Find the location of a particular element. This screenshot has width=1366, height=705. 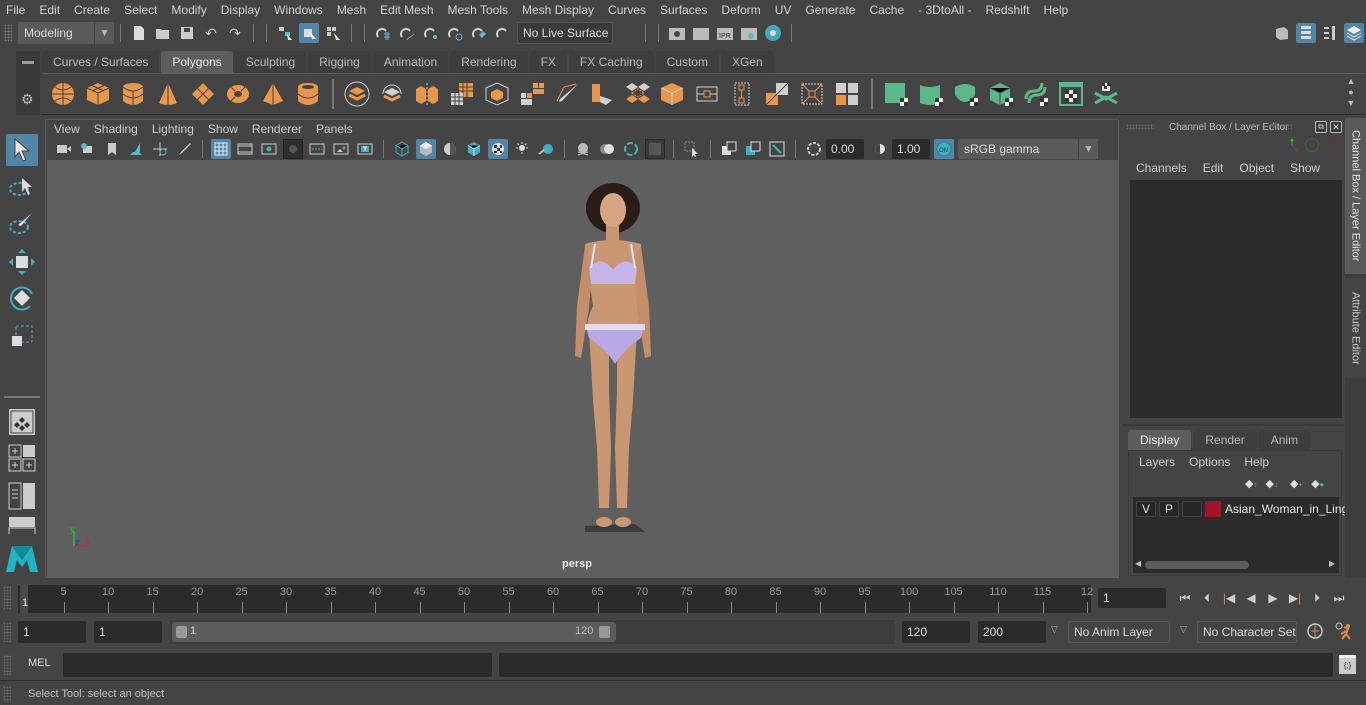

shelf-tab-custom: Custom is located at coordinates (687, 62).